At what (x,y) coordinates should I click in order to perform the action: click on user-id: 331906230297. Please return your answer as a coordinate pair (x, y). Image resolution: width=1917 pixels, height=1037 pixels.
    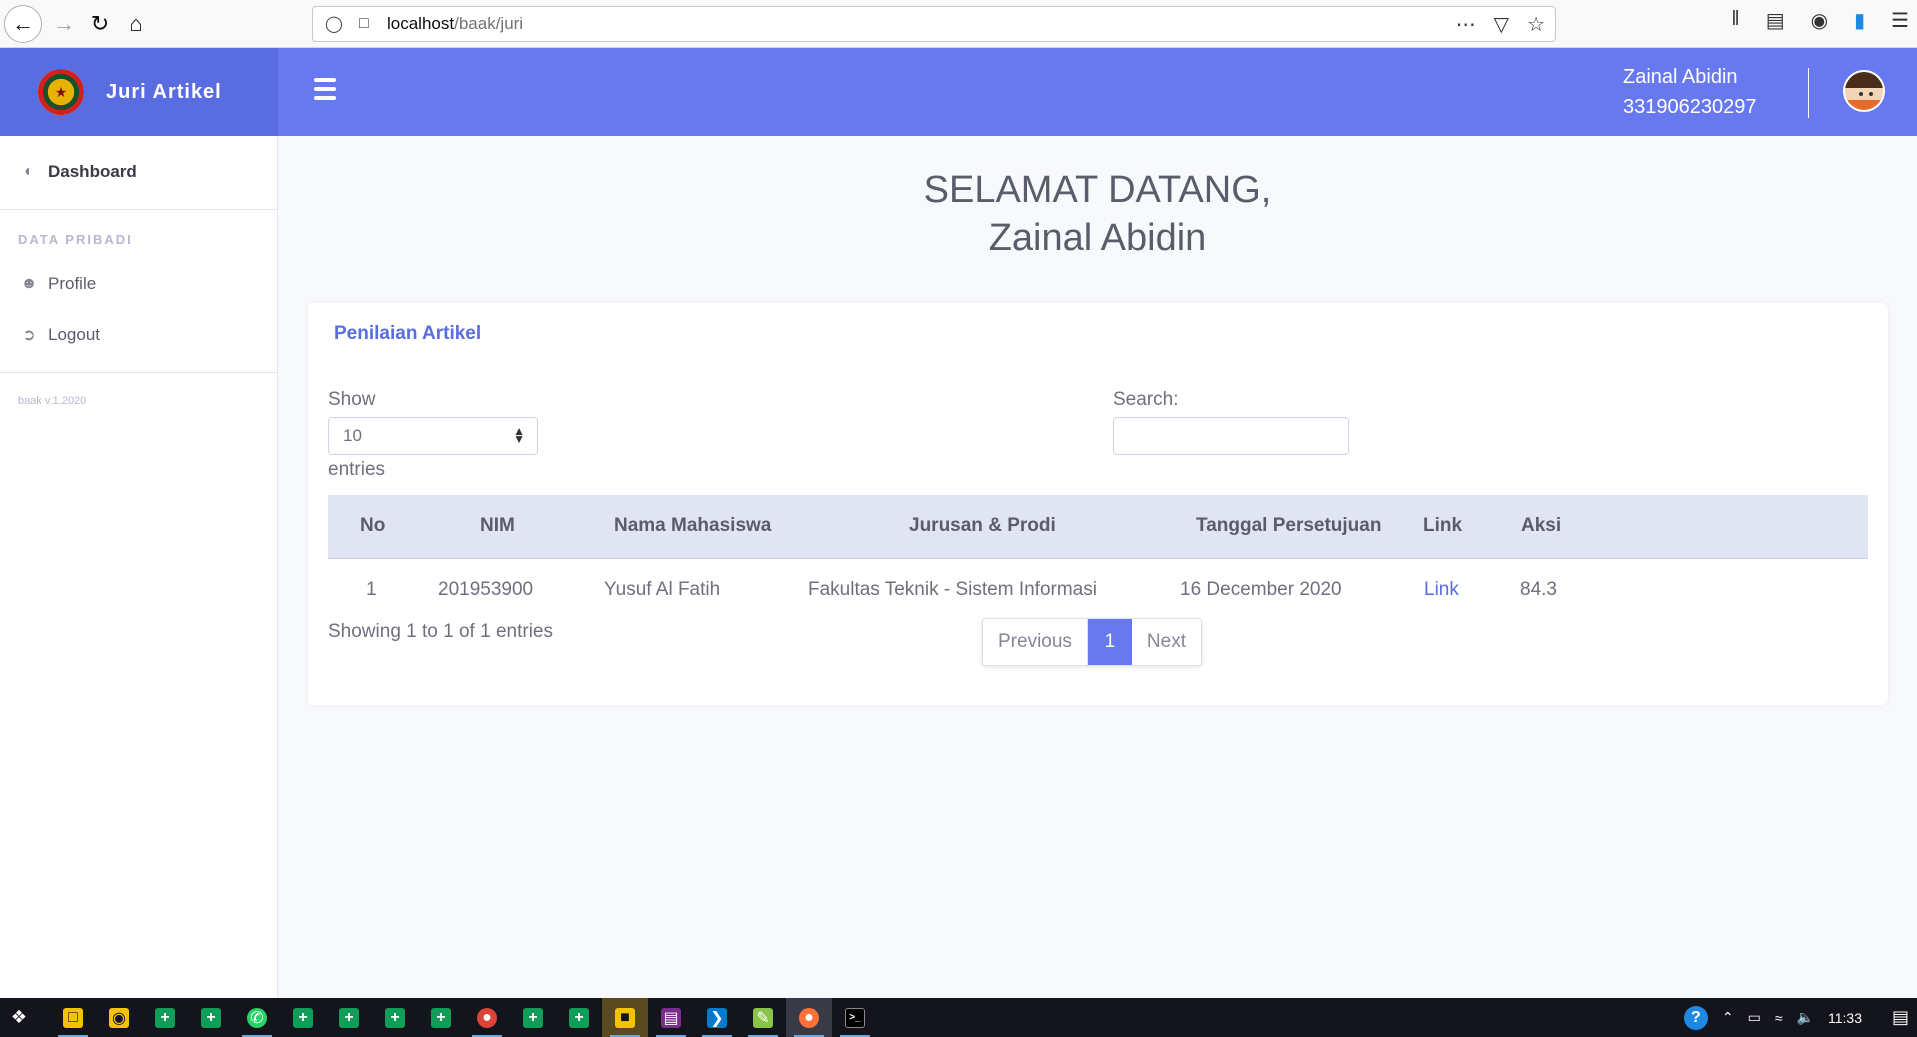
    Looking at the image, I should click on (1690, 107).